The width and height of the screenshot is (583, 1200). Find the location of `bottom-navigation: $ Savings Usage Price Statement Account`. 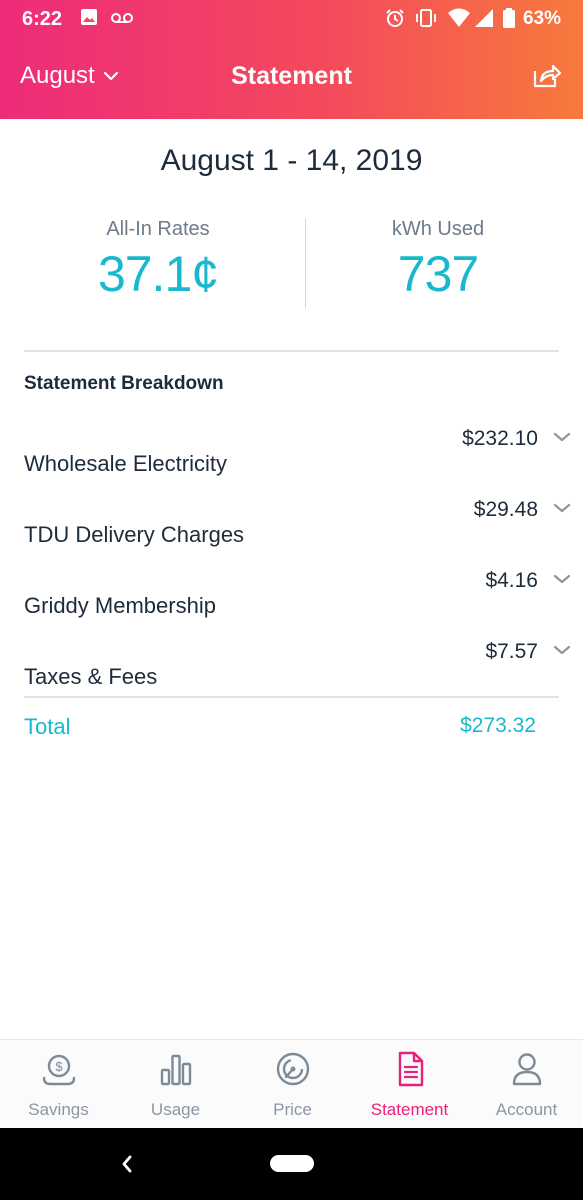

bottom-navigation: $ Savings Usage Price Statement Account is located at coordinates (291, 1083).